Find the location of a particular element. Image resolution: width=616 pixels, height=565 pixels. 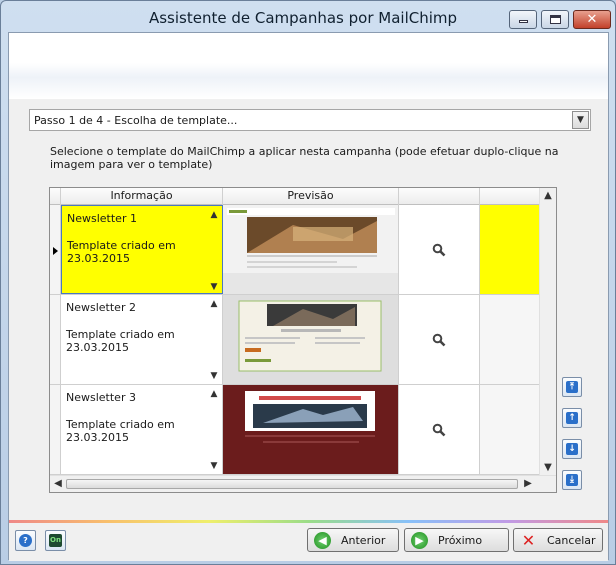

close-icon: ✕ is located at coordinates (592, 19).